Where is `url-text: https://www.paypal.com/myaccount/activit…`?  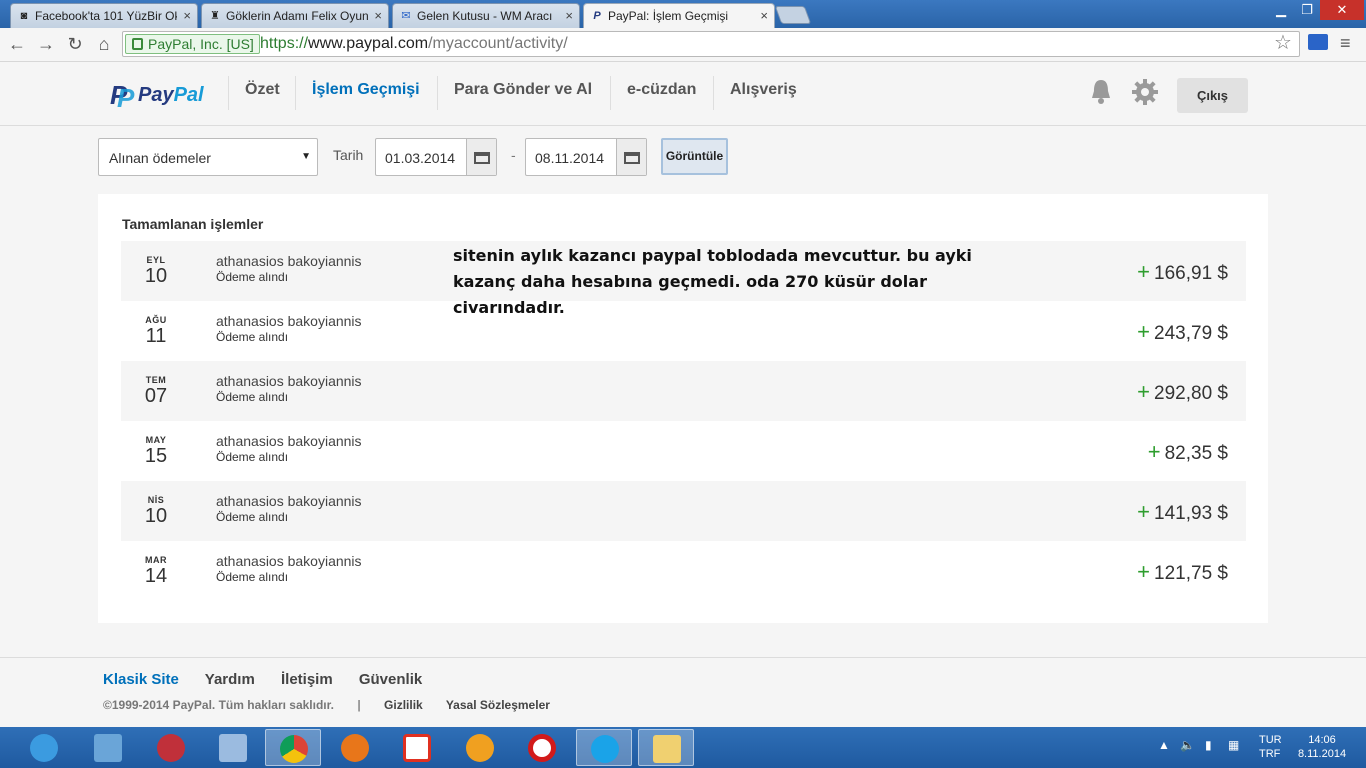 url-text: https://www.paypal.com/myaccount/activit… is located at coordinates (414, 44).